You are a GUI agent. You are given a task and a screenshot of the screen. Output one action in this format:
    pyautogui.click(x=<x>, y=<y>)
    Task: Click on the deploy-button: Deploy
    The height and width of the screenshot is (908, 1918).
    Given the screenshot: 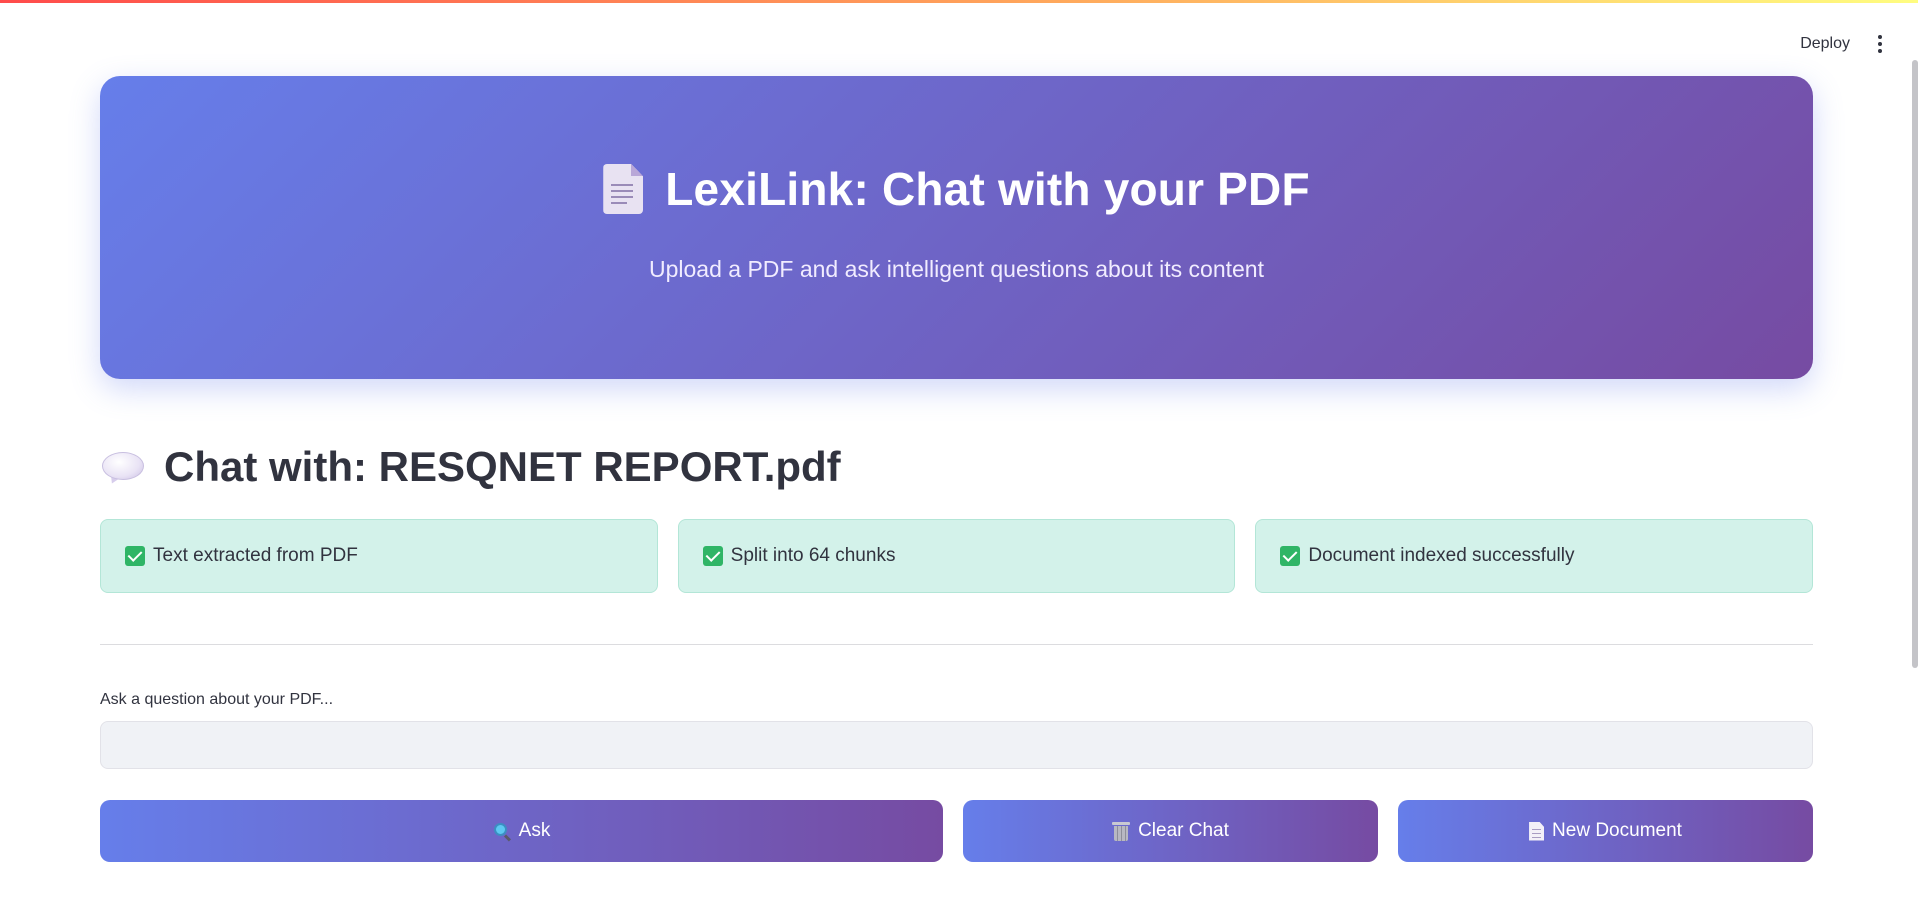 What is the action you would take?
    pyautogui.click(x=1825, y=44)
    